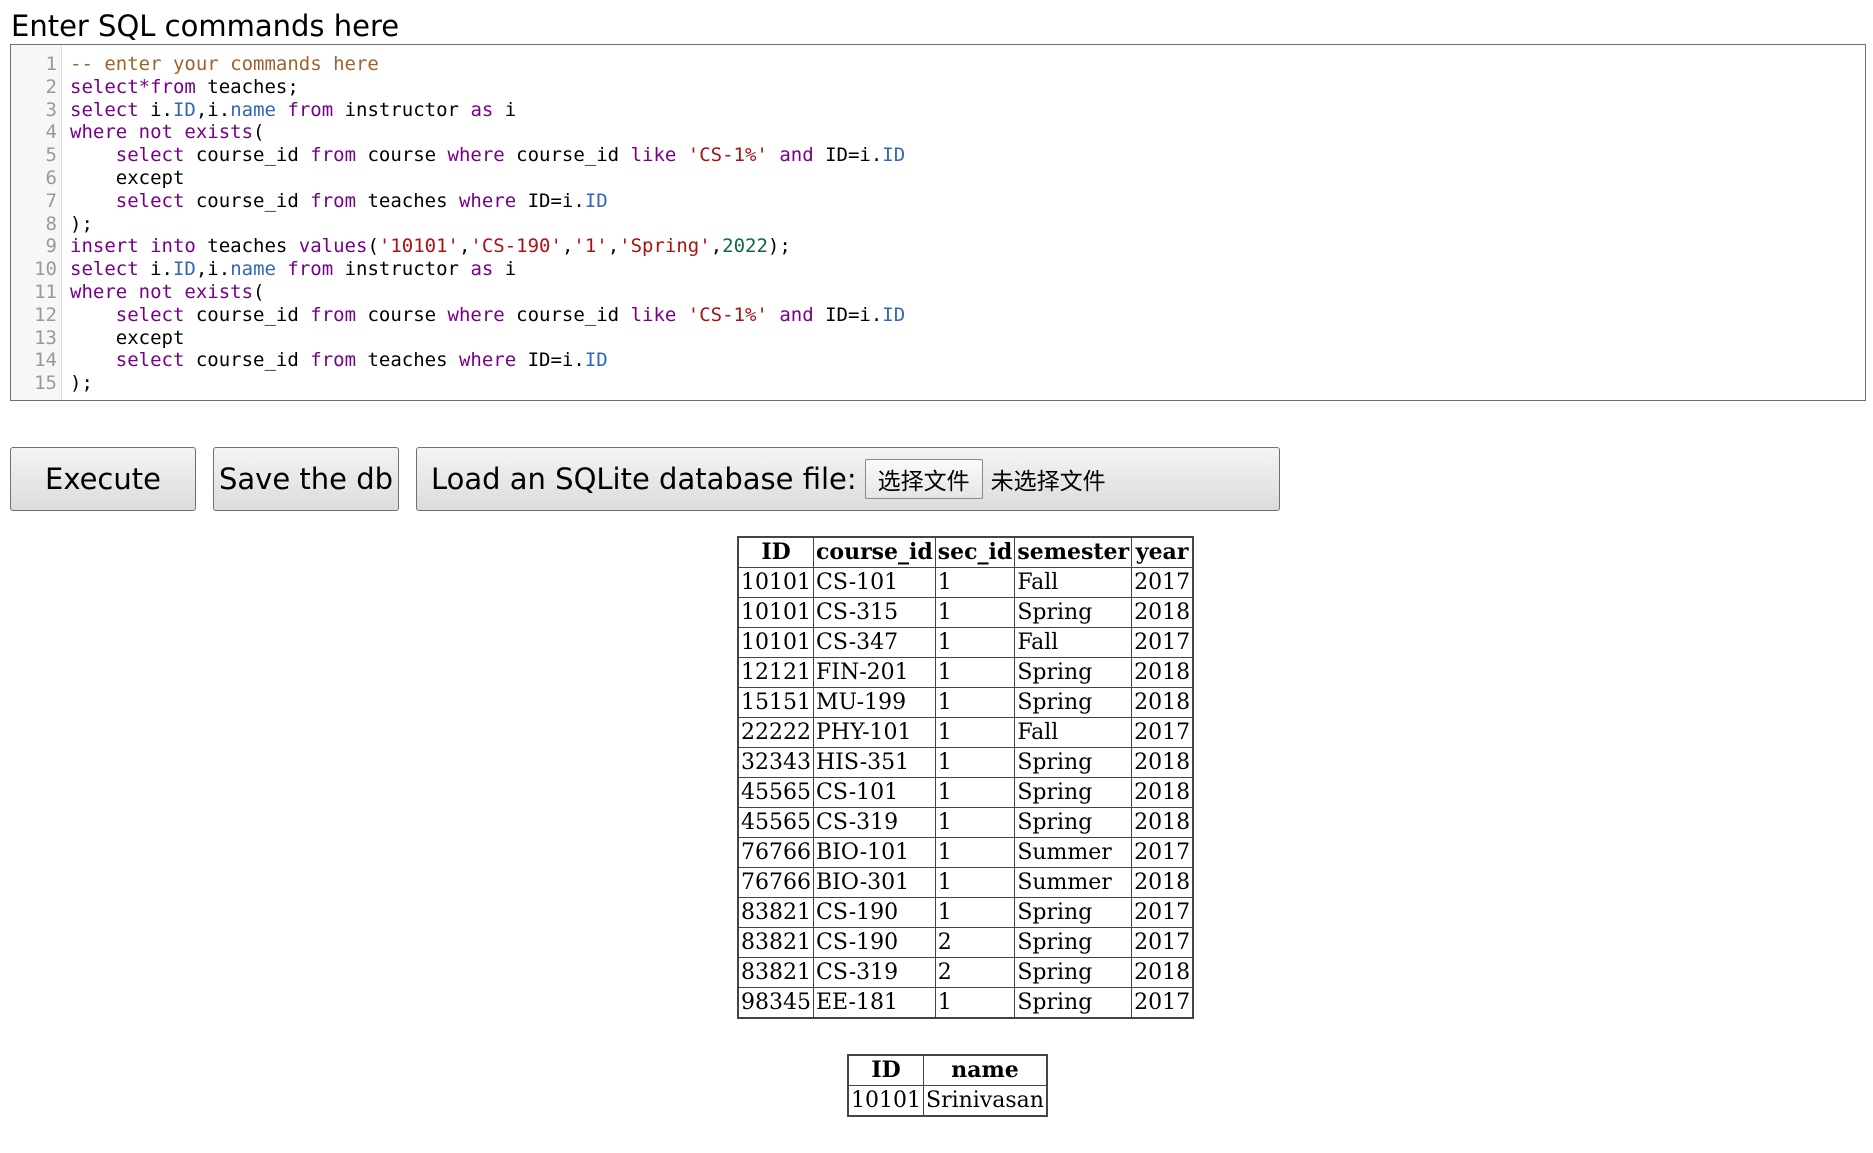 The height and width of the screenshot is (1153, 1873). What do you see at coordinates (775, 912) in the screenshot?
I see `table-cell: 83821` at bounding box center [775, 912].